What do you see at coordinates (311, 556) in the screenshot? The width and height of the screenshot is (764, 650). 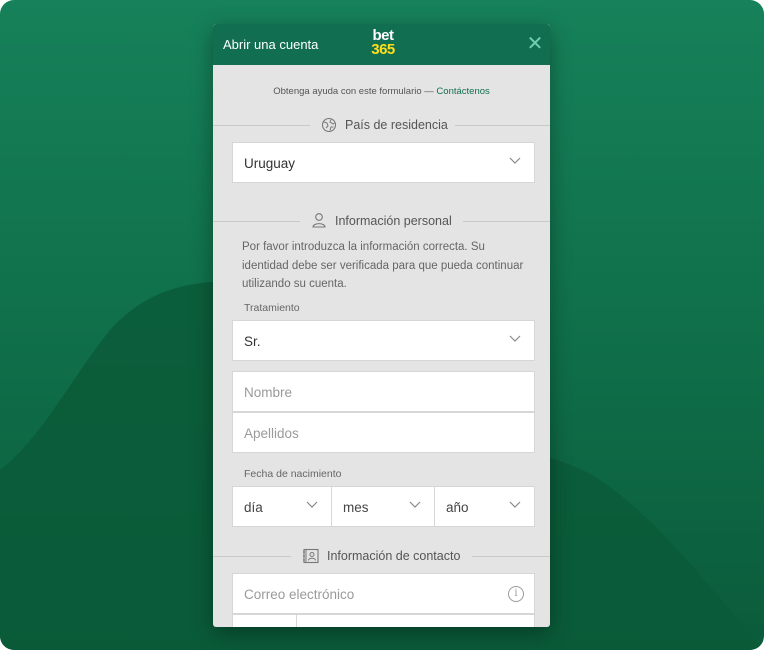 I see `address-book-icon` at bounding box center [311, 556].